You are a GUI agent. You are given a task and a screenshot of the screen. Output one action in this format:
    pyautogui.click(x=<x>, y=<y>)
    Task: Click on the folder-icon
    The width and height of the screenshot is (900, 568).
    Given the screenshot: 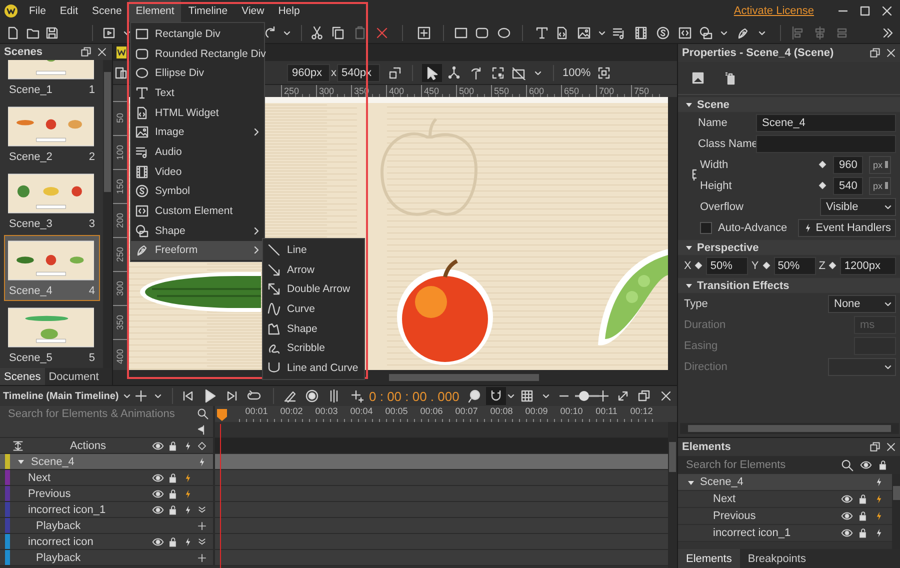 What is the action you would take?
    pyautogui.click(x=33, y=33)
    